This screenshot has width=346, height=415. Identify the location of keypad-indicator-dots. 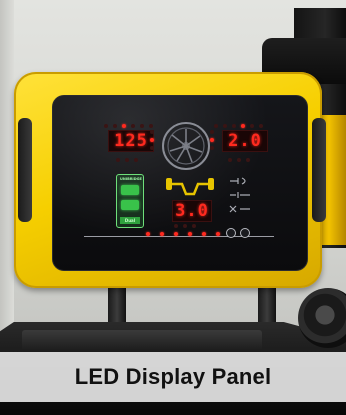
(183, 234).